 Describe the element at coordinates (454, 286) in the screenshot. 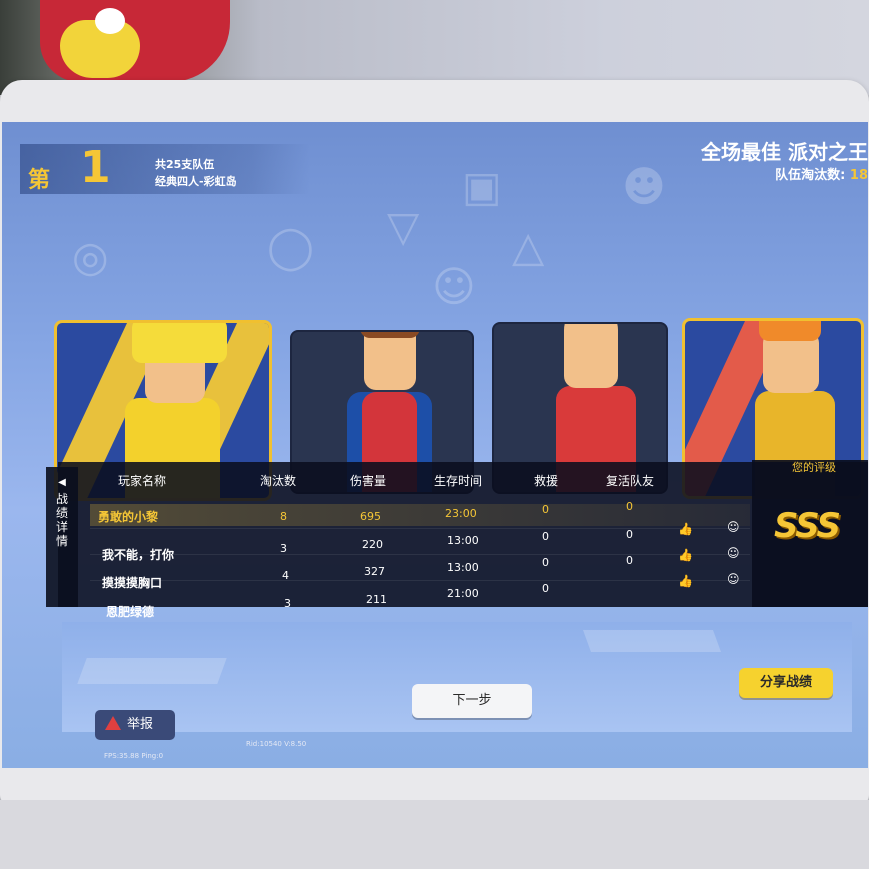

I see `deco-shape: ☺` at that location.